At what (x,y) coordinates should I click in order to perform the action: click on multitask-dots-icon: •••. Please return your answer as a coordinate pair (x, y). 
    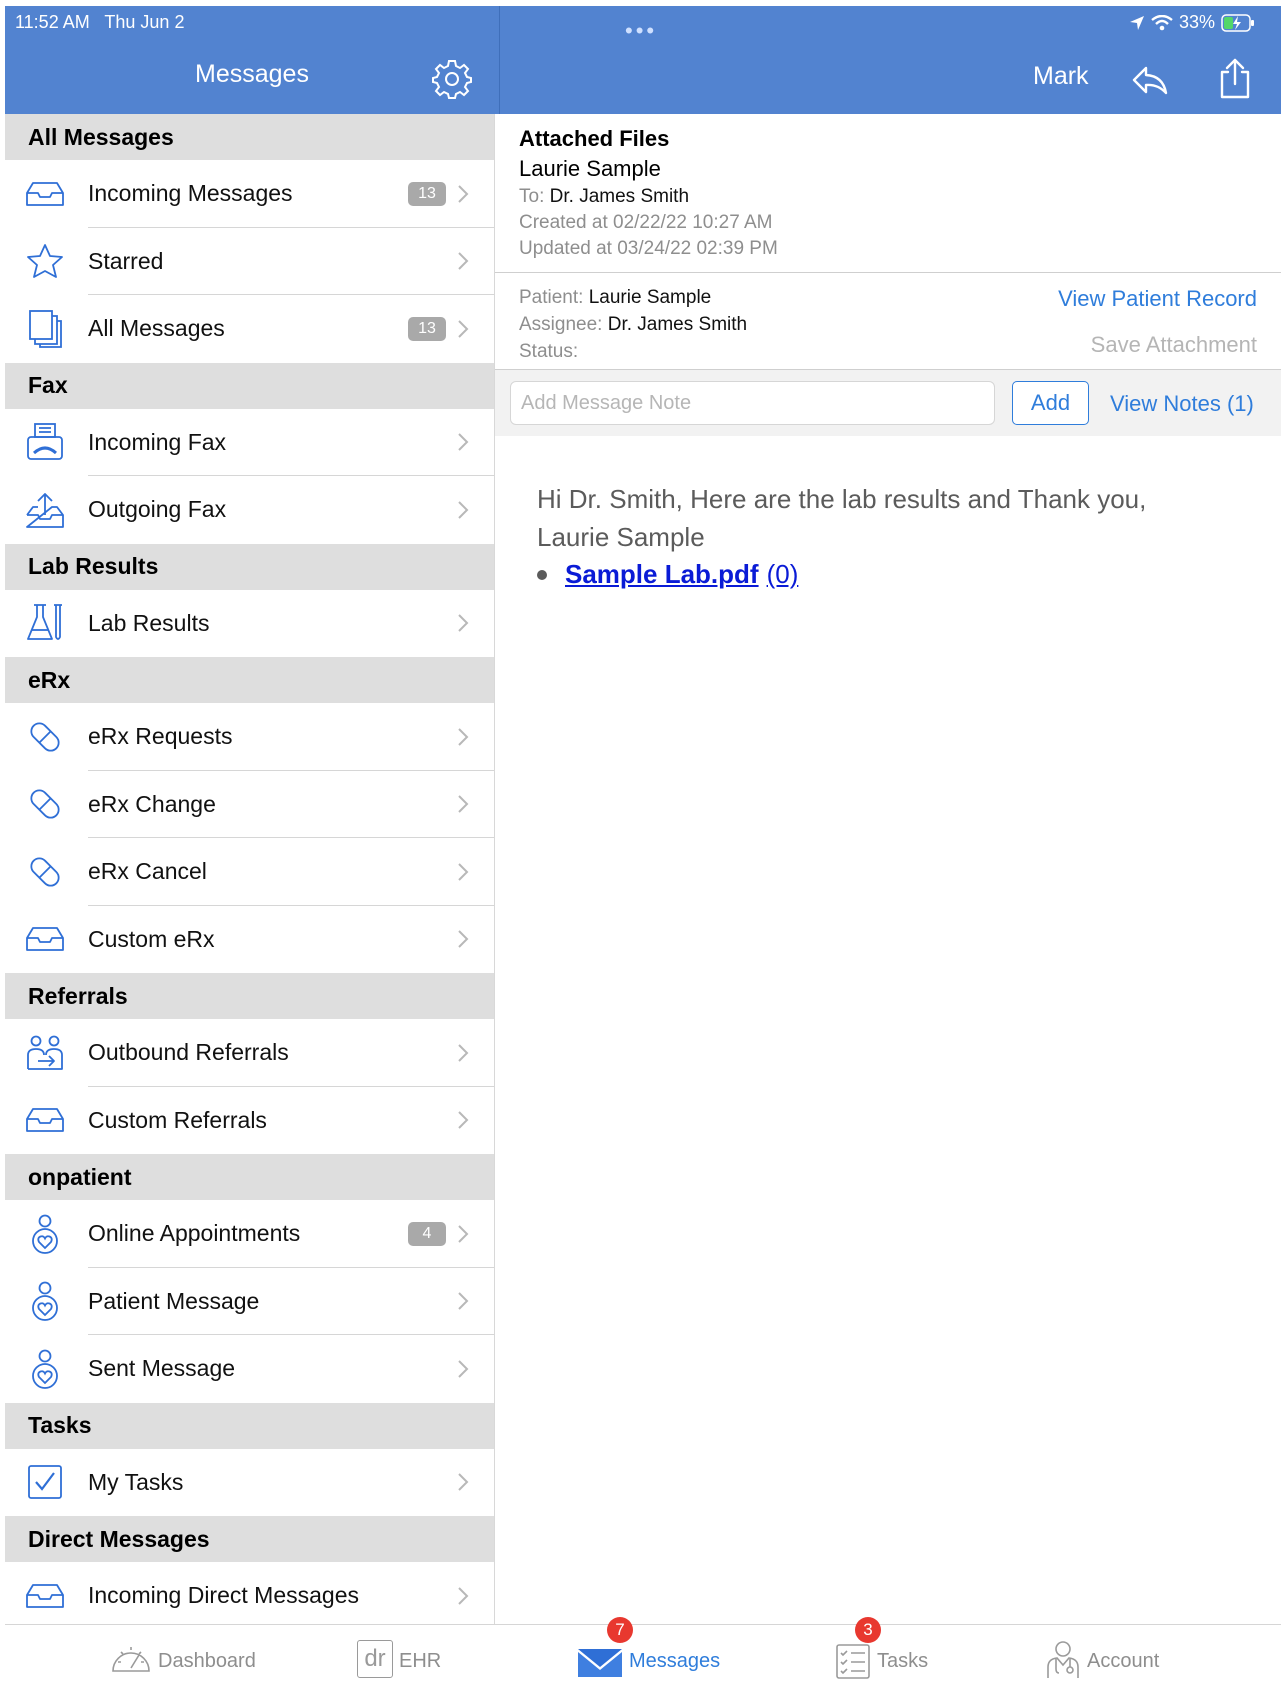
    Looking at the image, I should click on (641, 31).